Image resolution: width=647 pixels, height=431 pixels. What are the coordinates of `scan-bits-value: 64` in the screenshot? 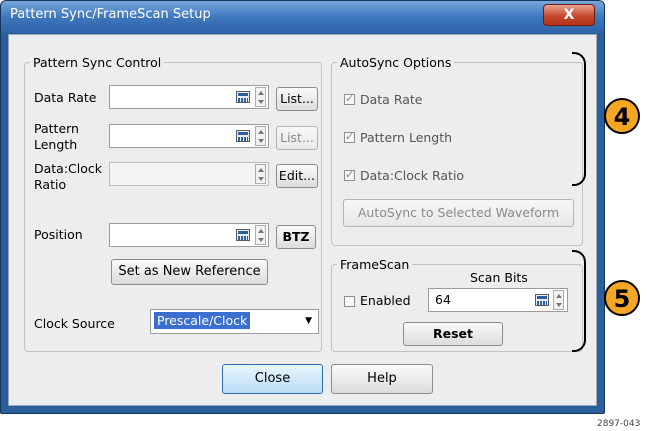 It's located at (443, 299).